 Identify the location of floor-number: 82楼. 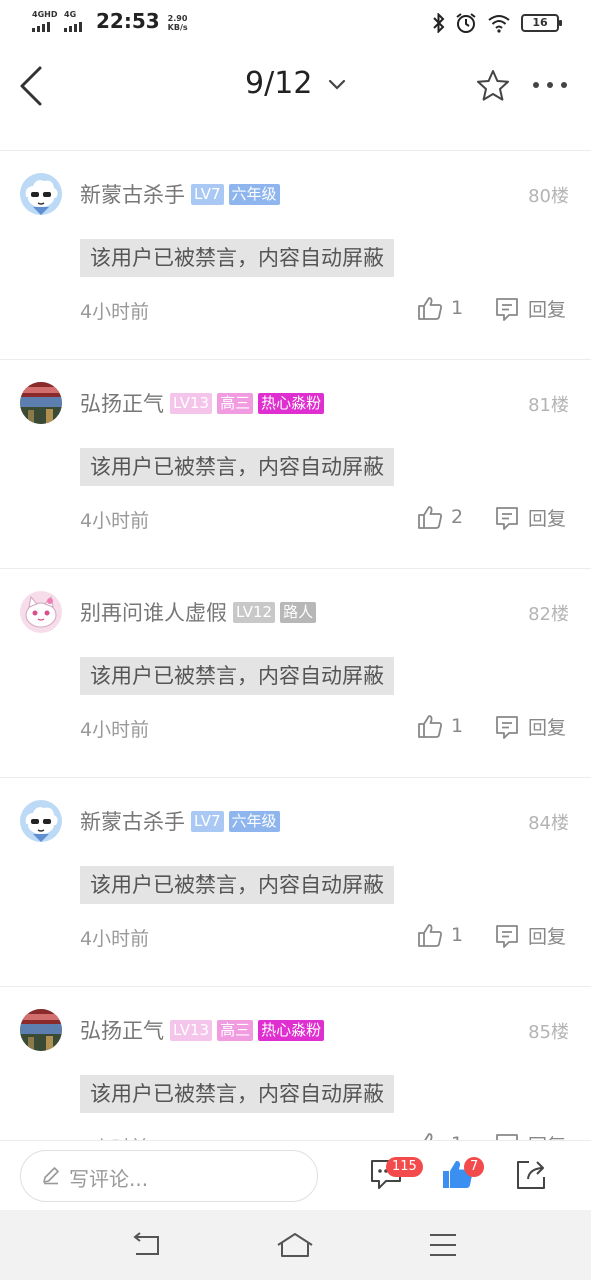
(548, 614).